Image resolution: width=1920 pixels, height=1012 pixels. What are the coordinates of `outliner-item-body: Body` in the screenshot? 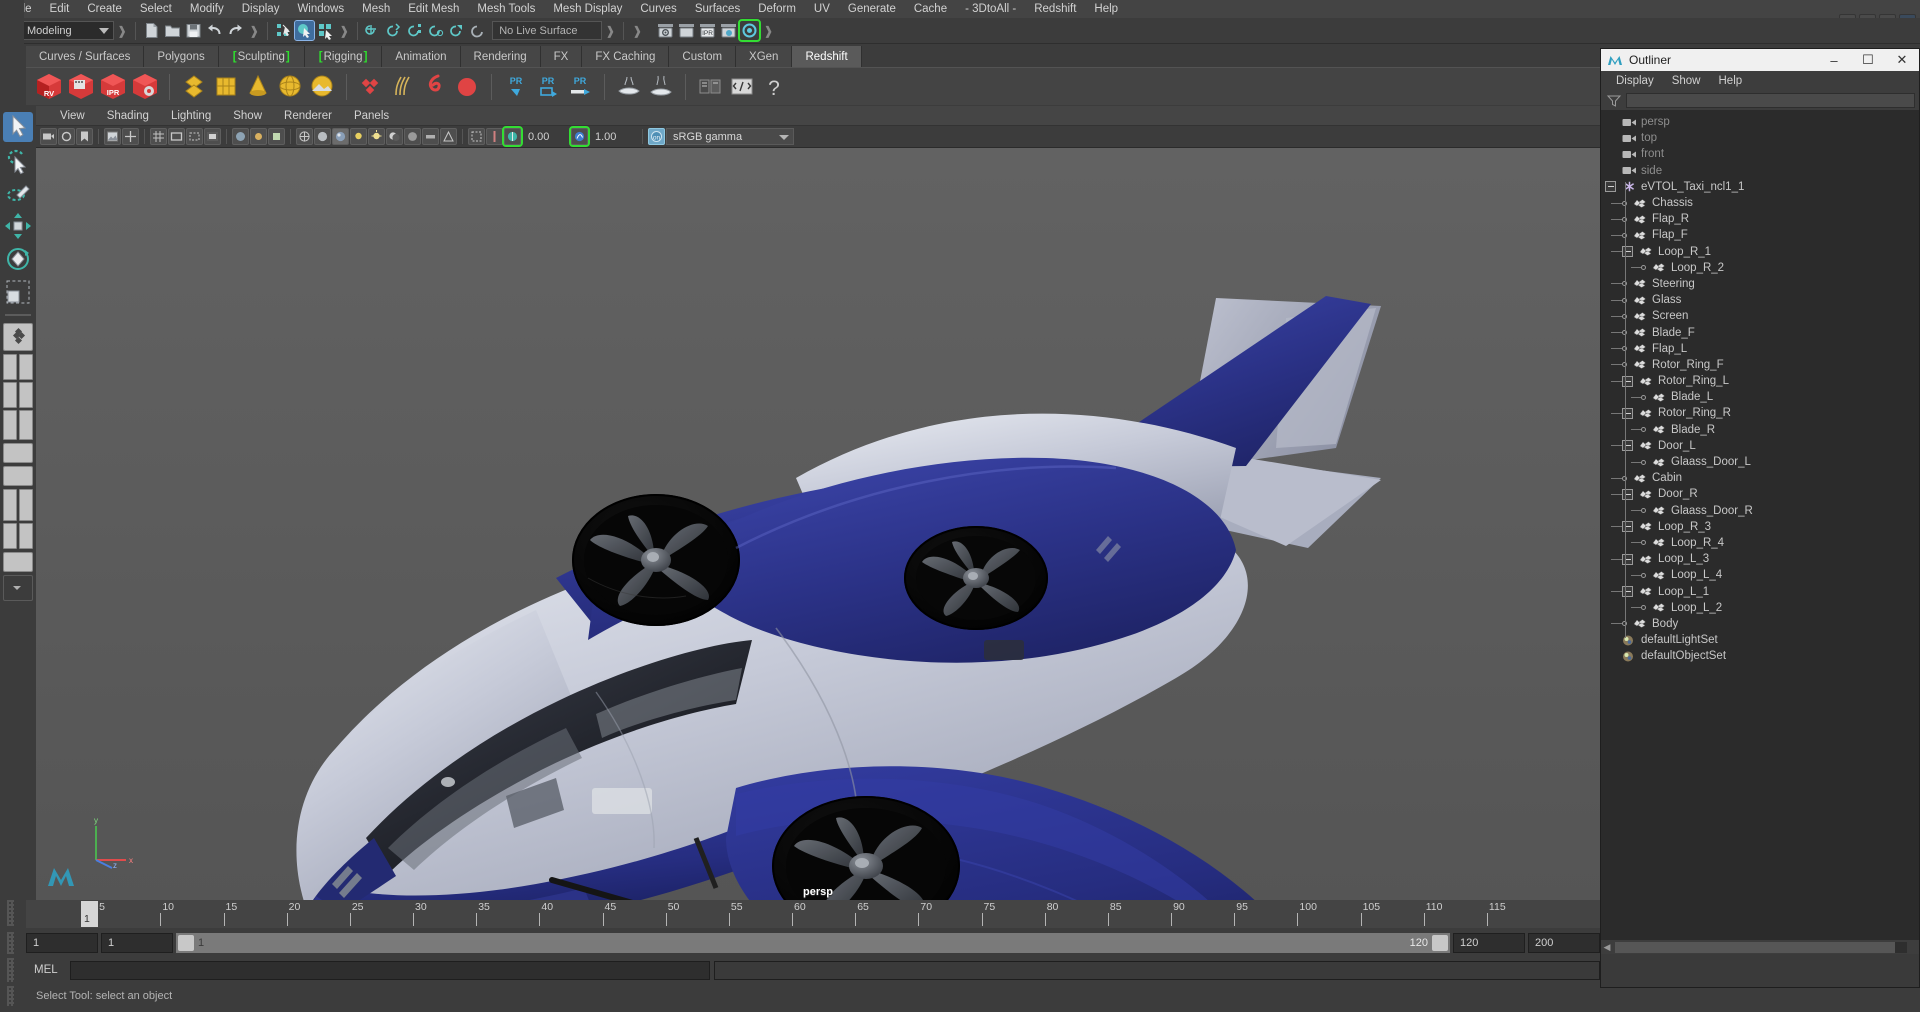 It's located at (1760, 624).